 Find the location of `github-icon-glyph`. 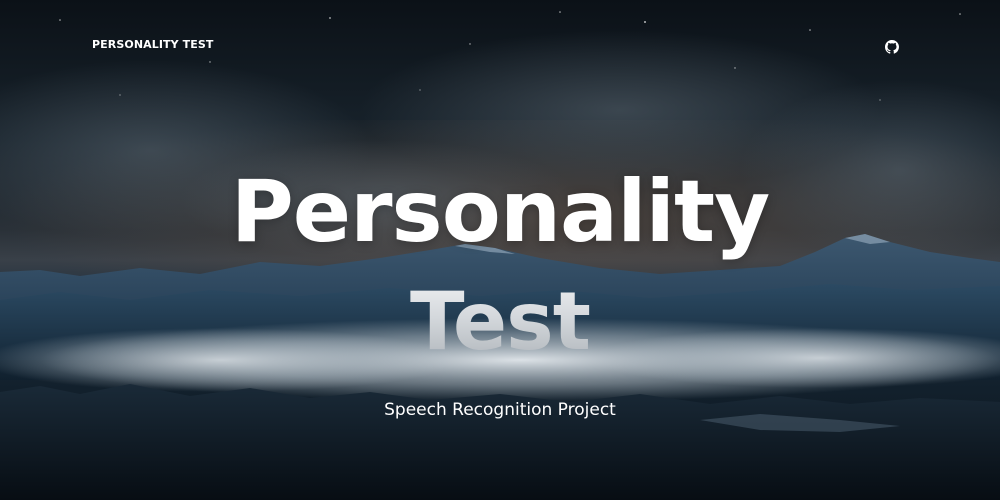

github-icon-glyph is located at coordinates (892, 47).